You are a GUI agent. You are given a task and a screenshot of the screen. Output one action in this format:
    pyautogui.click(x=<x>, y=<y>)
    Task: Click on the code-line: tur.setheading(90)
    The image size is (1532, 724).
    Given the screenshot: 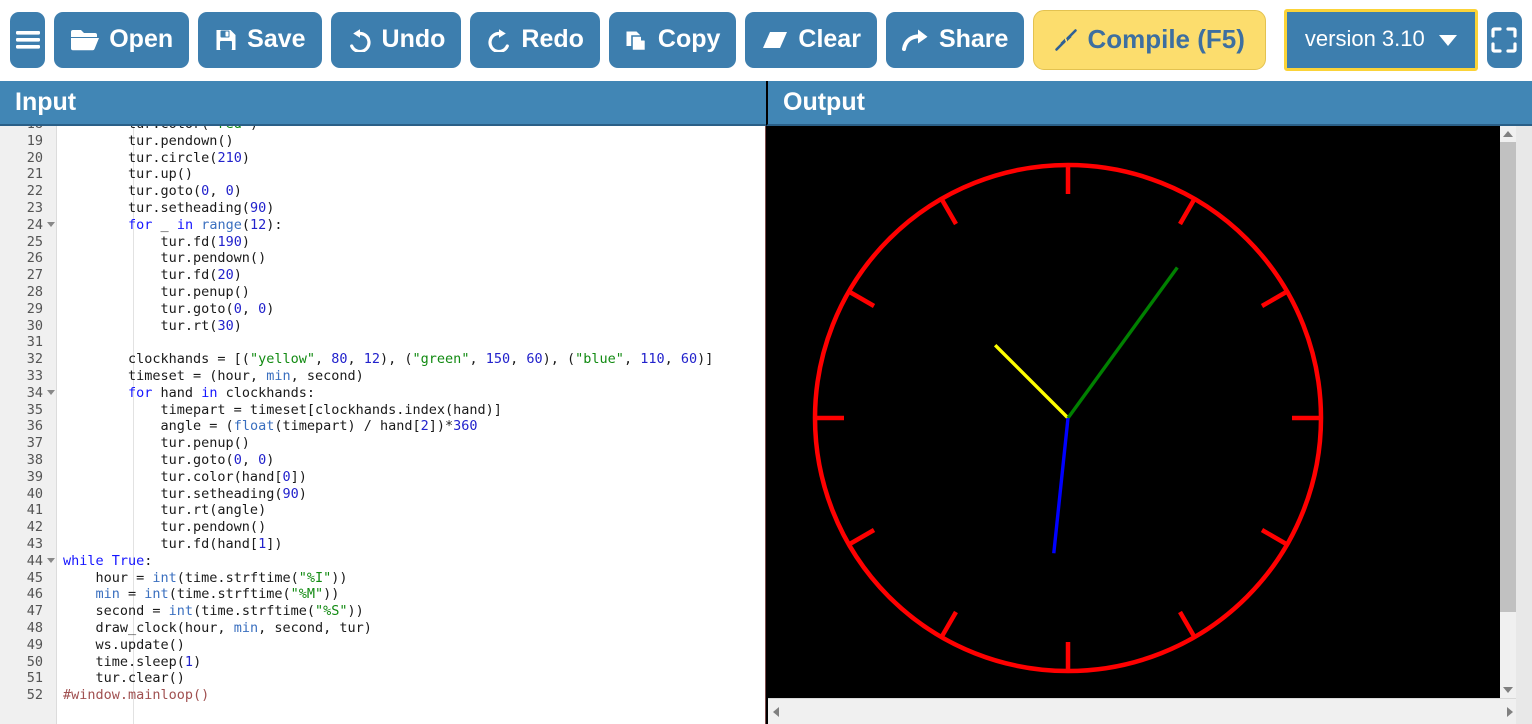 What is the action you would take?
    pyautogui.click(x=165, y=208)
    